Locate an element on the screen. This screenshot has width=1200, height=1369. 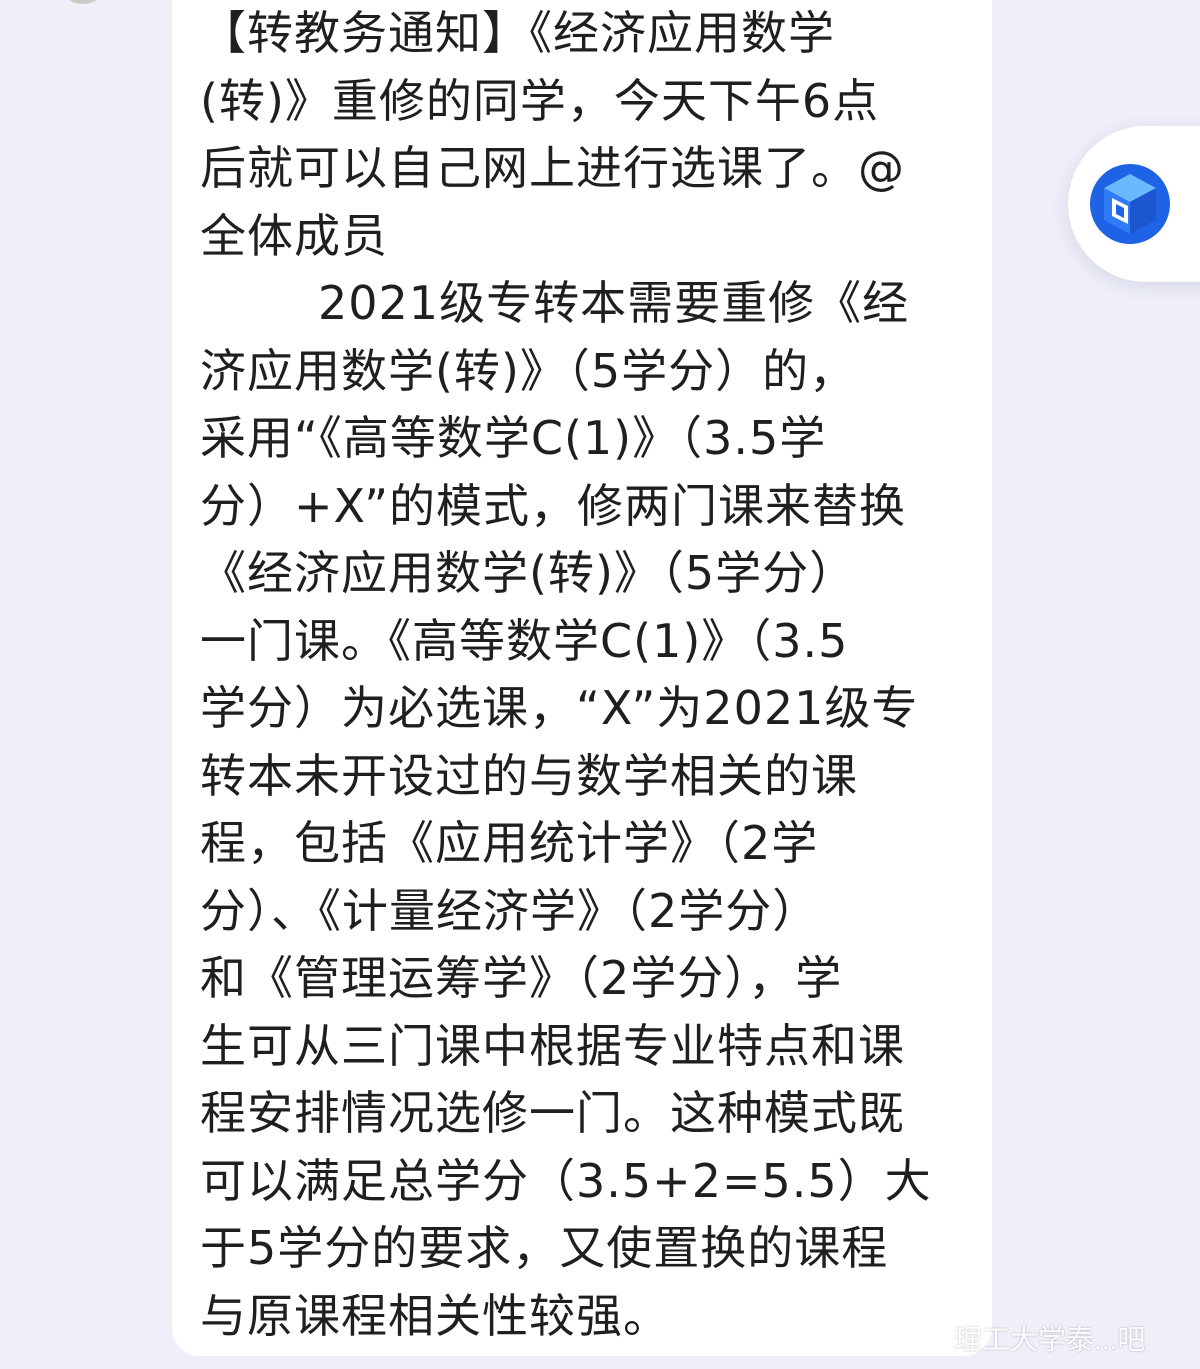
sender-avatar is located at coordinates (83, 2).